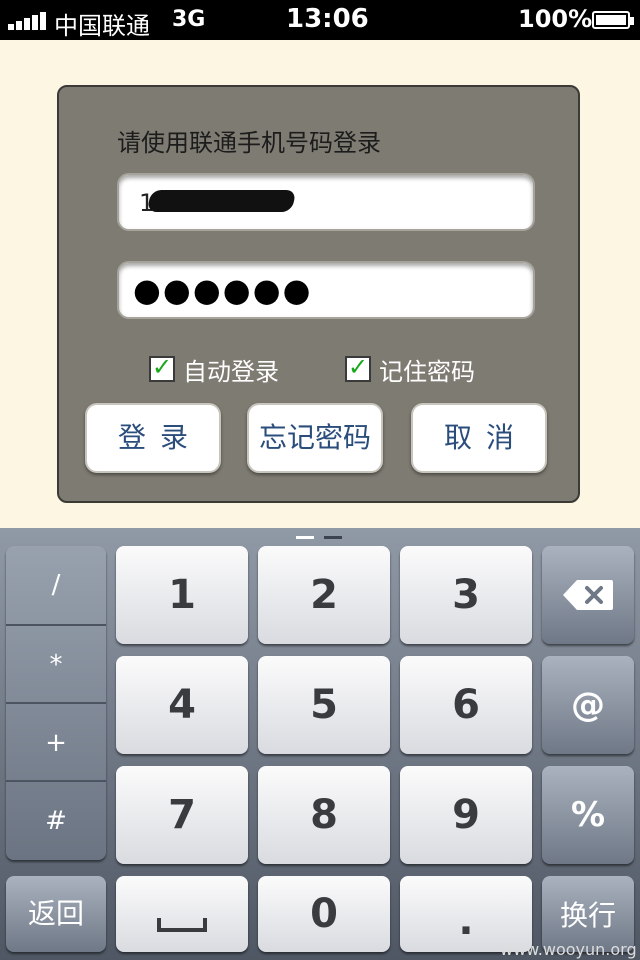 This screenshot has height=960, width=640. I want to click on carrier-name: 中国联通, so click(102, 26).